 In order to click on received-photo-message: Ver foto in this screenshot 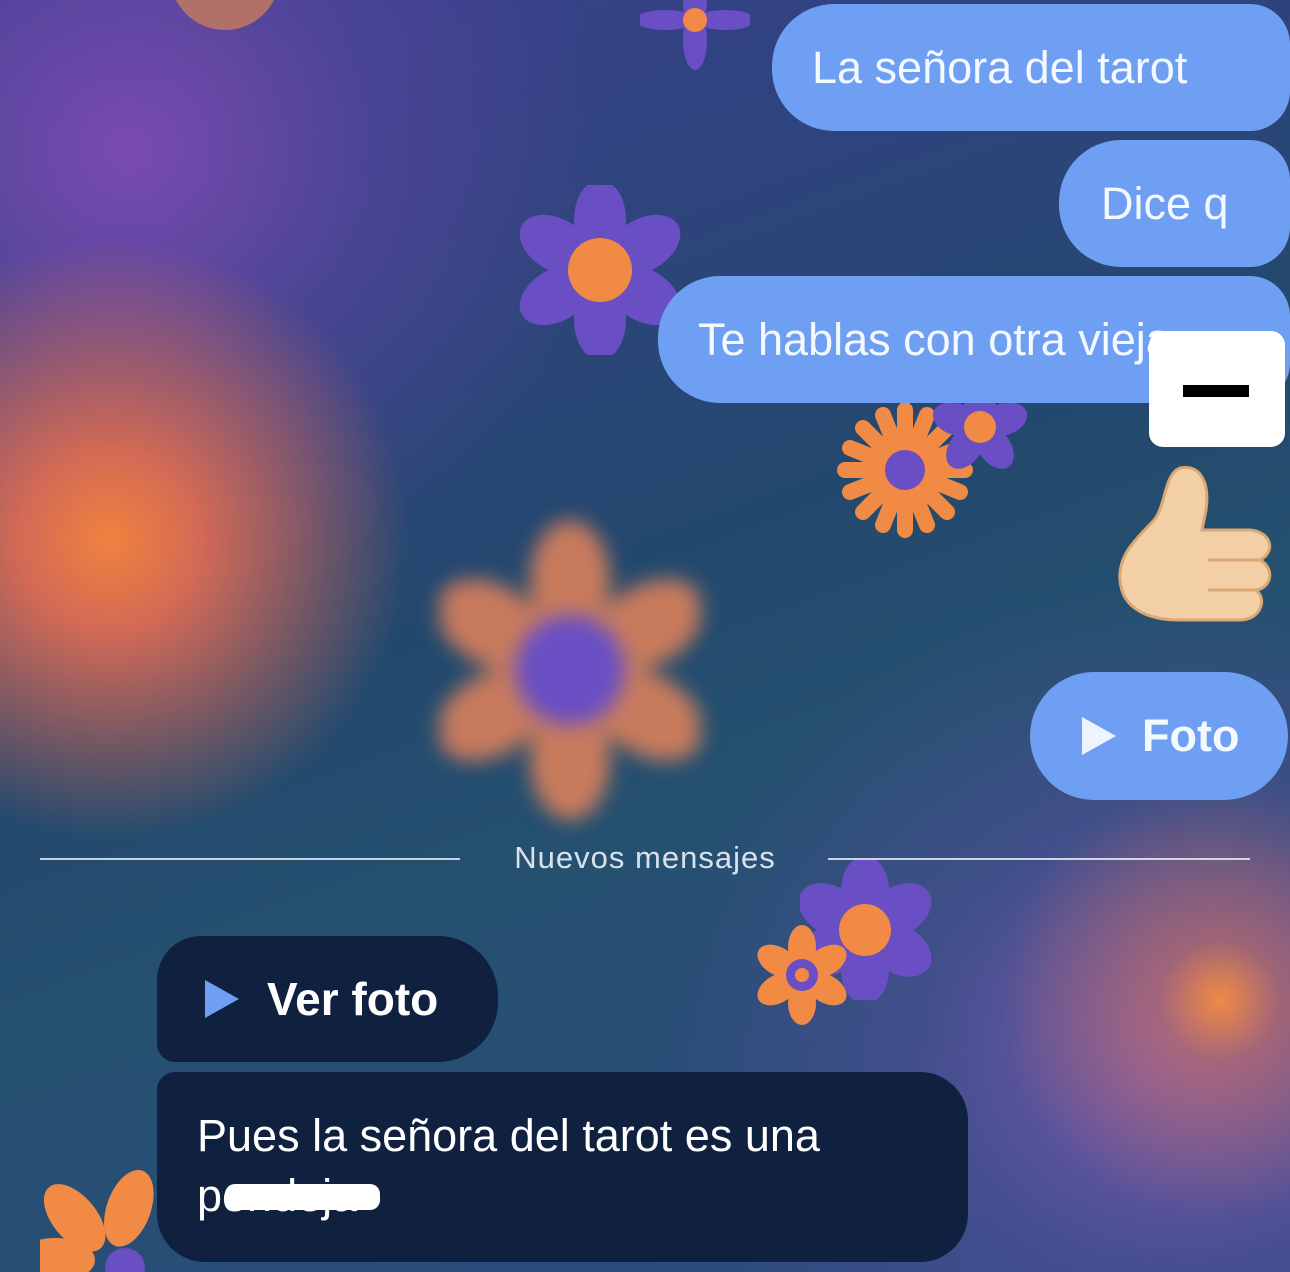, I will do `click(327, 999)`.